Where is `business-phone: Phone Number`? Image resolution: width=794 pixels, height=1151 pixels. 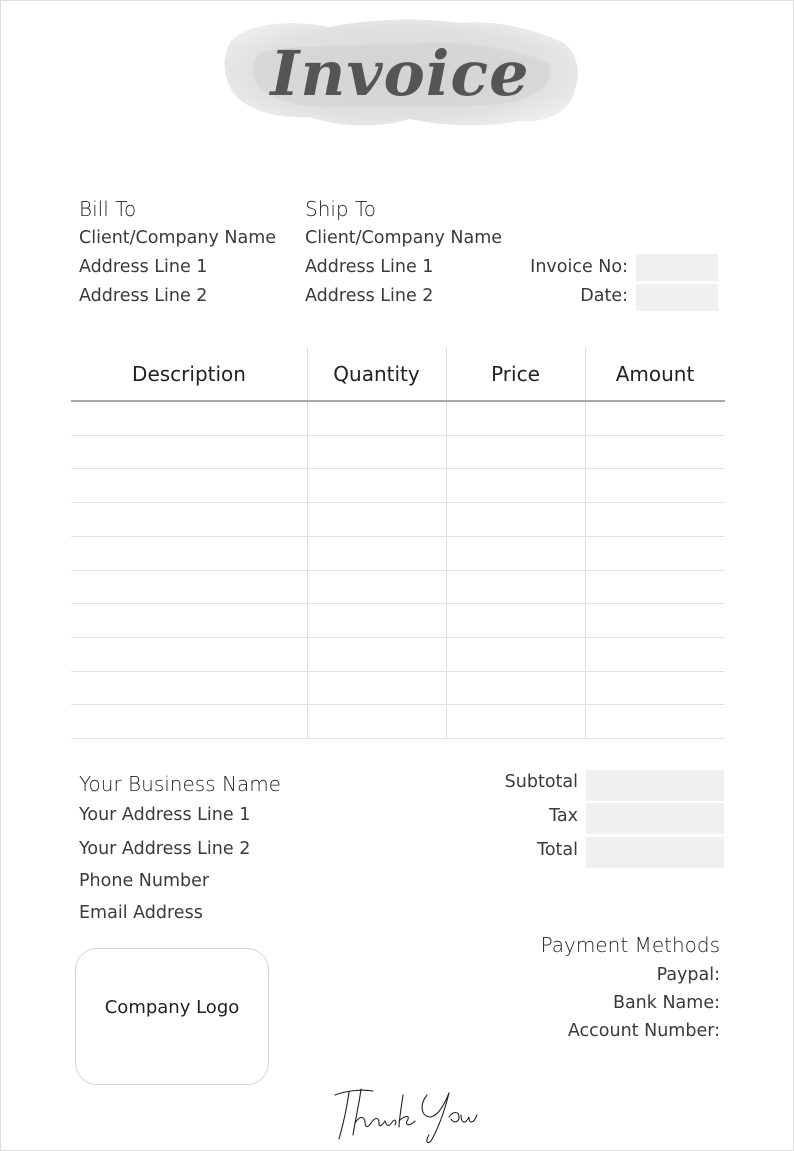
business-phone: Phone Number is located at coordinates (144, 881).